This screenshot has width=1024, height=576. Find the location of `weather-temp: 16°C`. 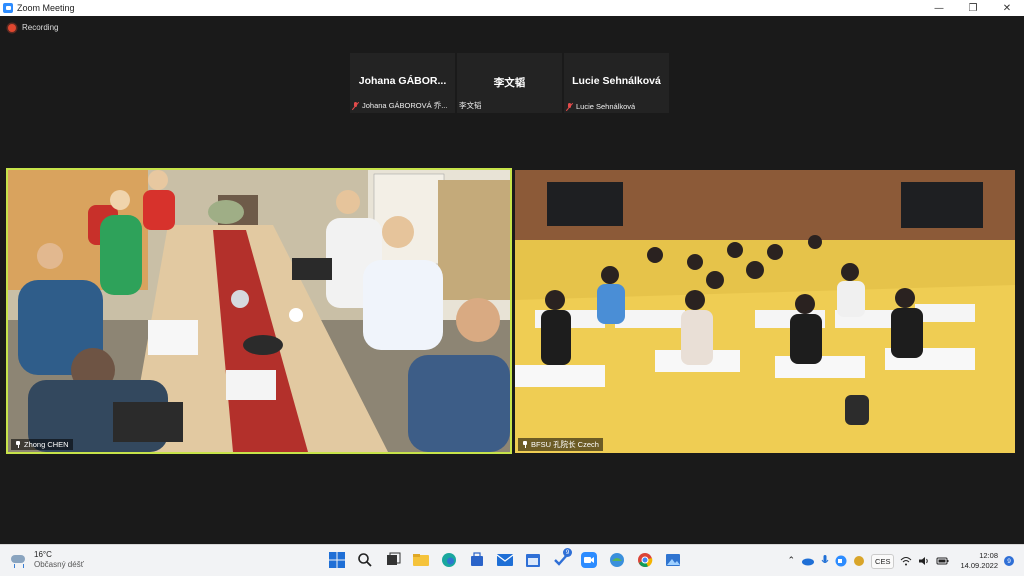

weather-temp: 16°C is located at coordinates (43, 554).